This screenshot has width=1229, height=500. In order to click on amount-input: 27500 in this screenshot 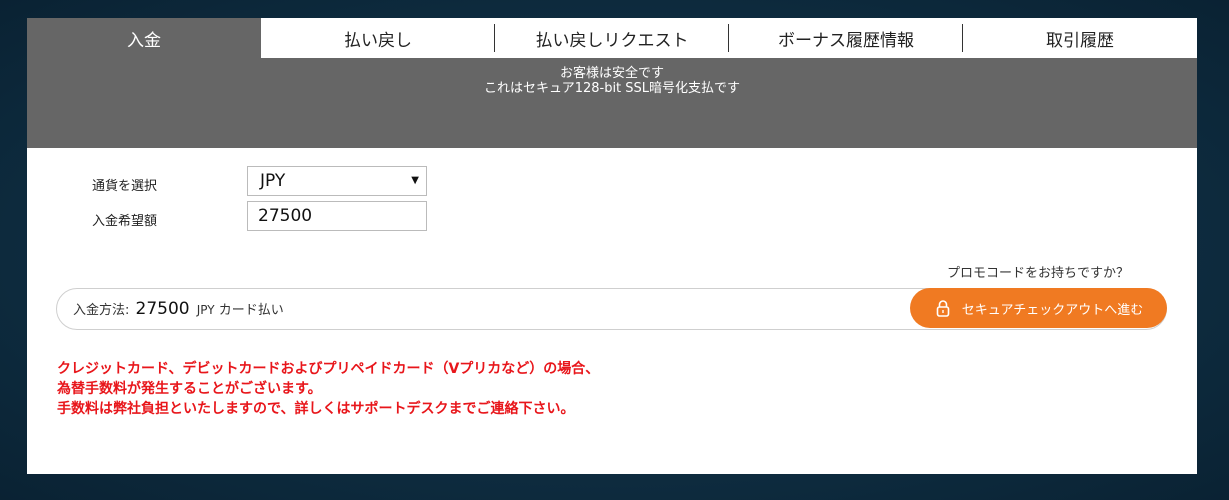, I will do `click(337, 216)`.